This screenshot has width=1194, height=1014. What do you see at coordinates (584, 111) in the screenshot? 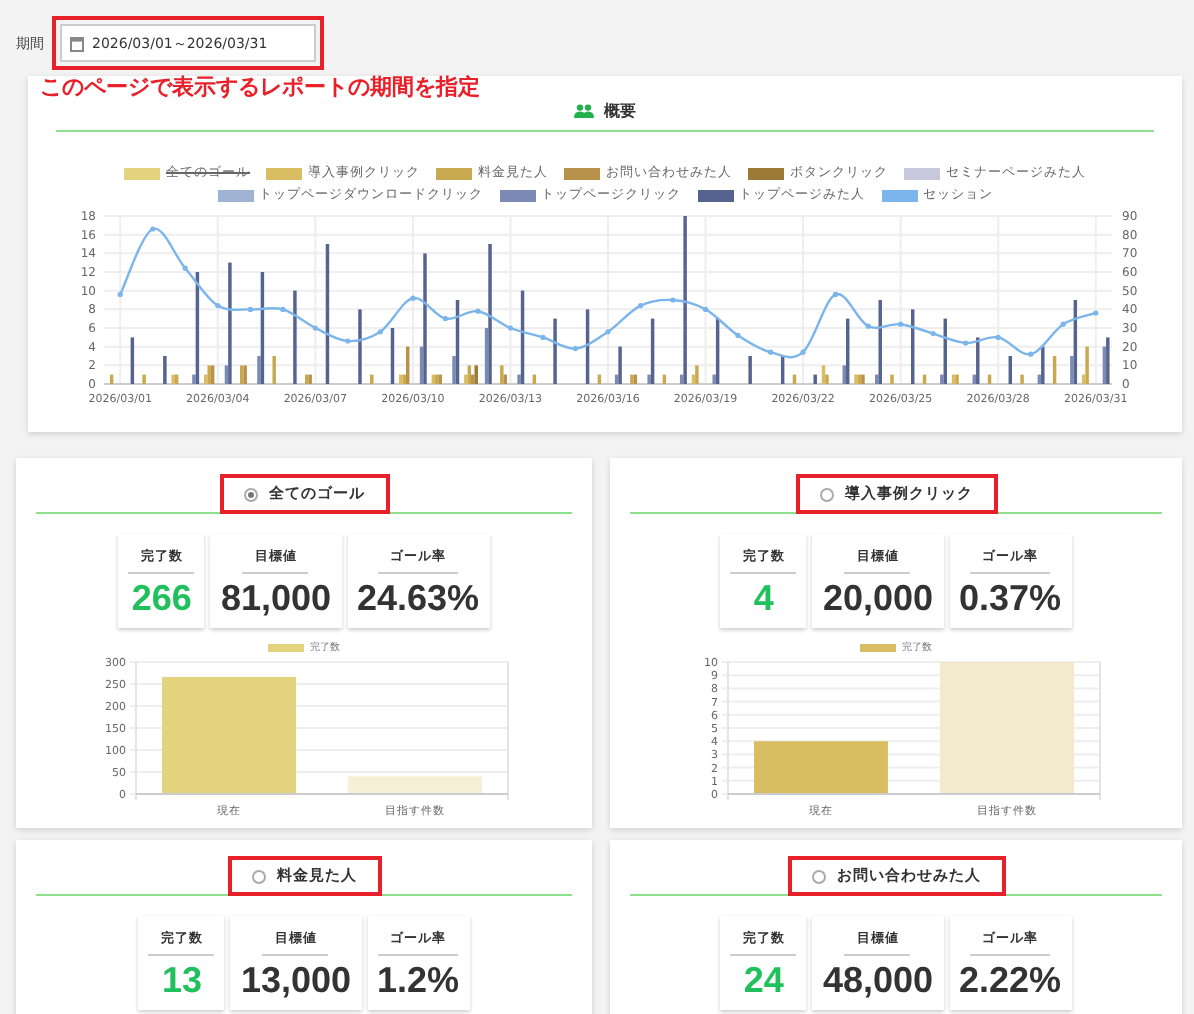
I see `users-icon` at bounding box center [584, 111].